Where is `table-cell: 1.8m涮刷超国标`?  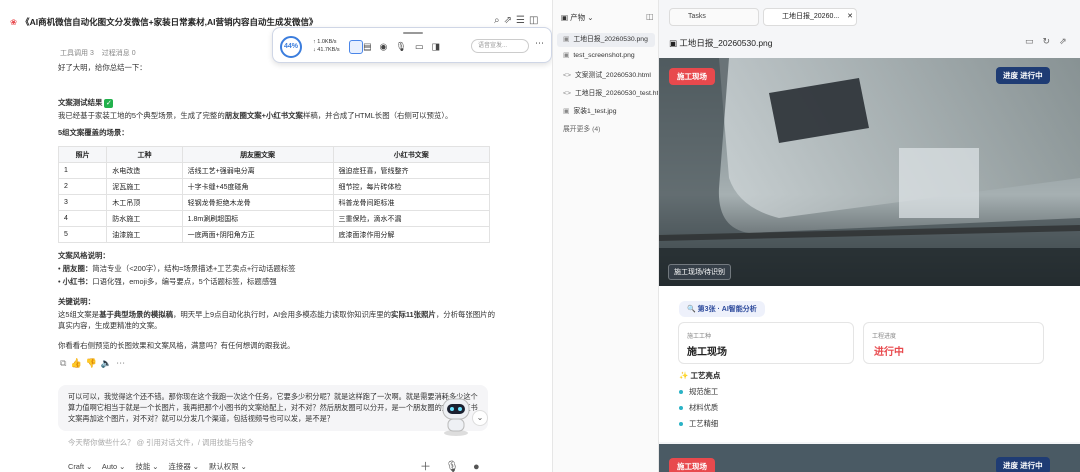 table-cell: 1.8m涮刷超国标 is located at coordinates (257, 218).